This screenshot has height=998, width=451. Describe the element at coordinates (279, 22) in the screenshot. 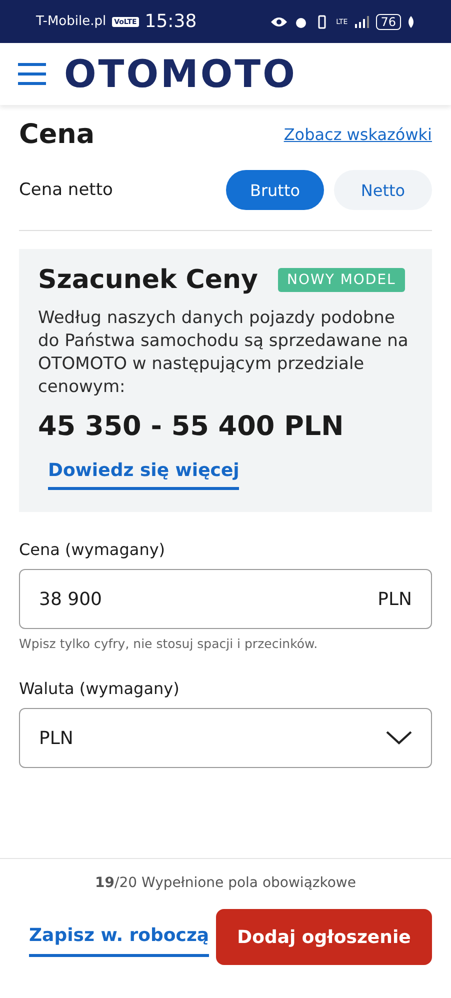

I see `eye-icon` at that location.